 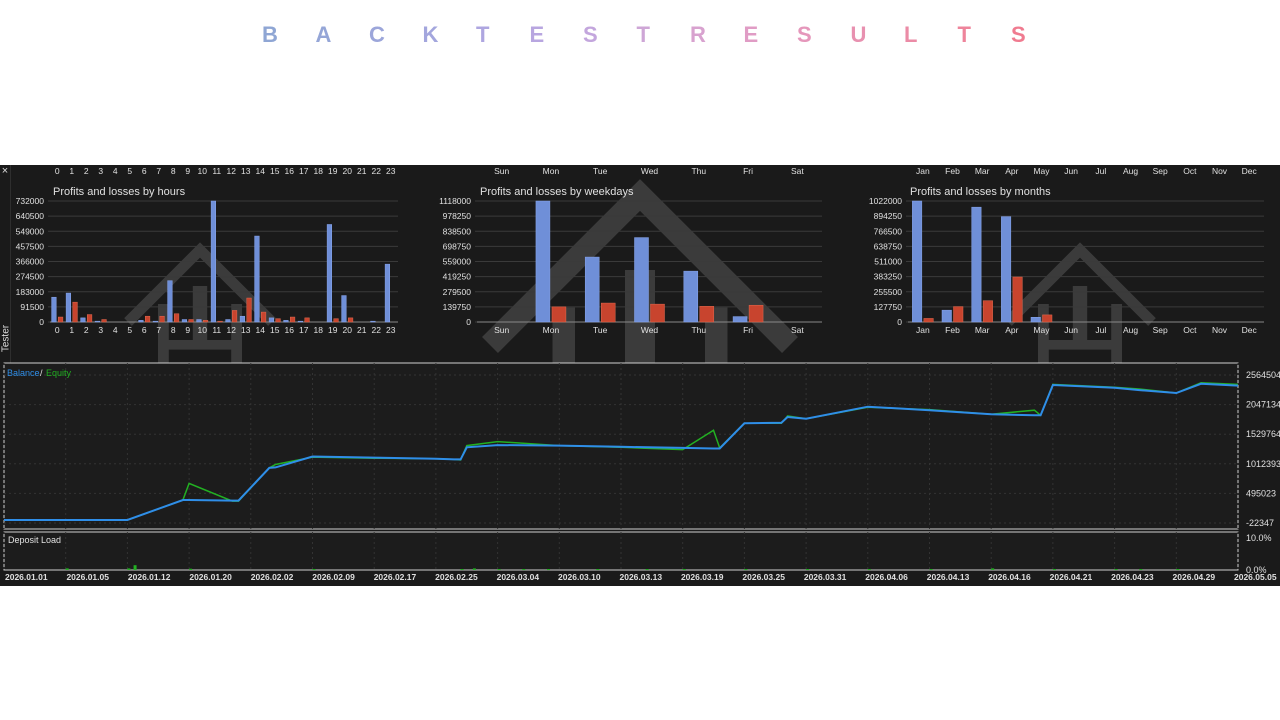 What do you see at coordinates (129, 330) in the screenshot?
I see `x-tick-label: 5` at bounding box center [129, 330].